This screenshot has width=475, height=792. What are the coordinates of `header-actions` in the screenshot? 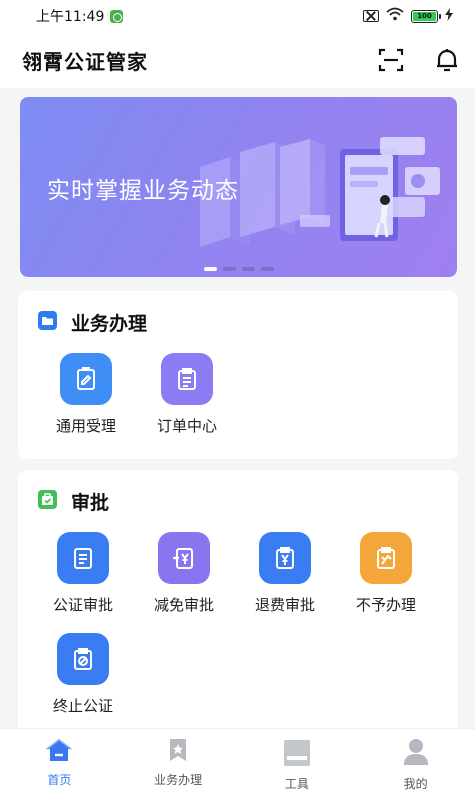 It's located at (419, 60).